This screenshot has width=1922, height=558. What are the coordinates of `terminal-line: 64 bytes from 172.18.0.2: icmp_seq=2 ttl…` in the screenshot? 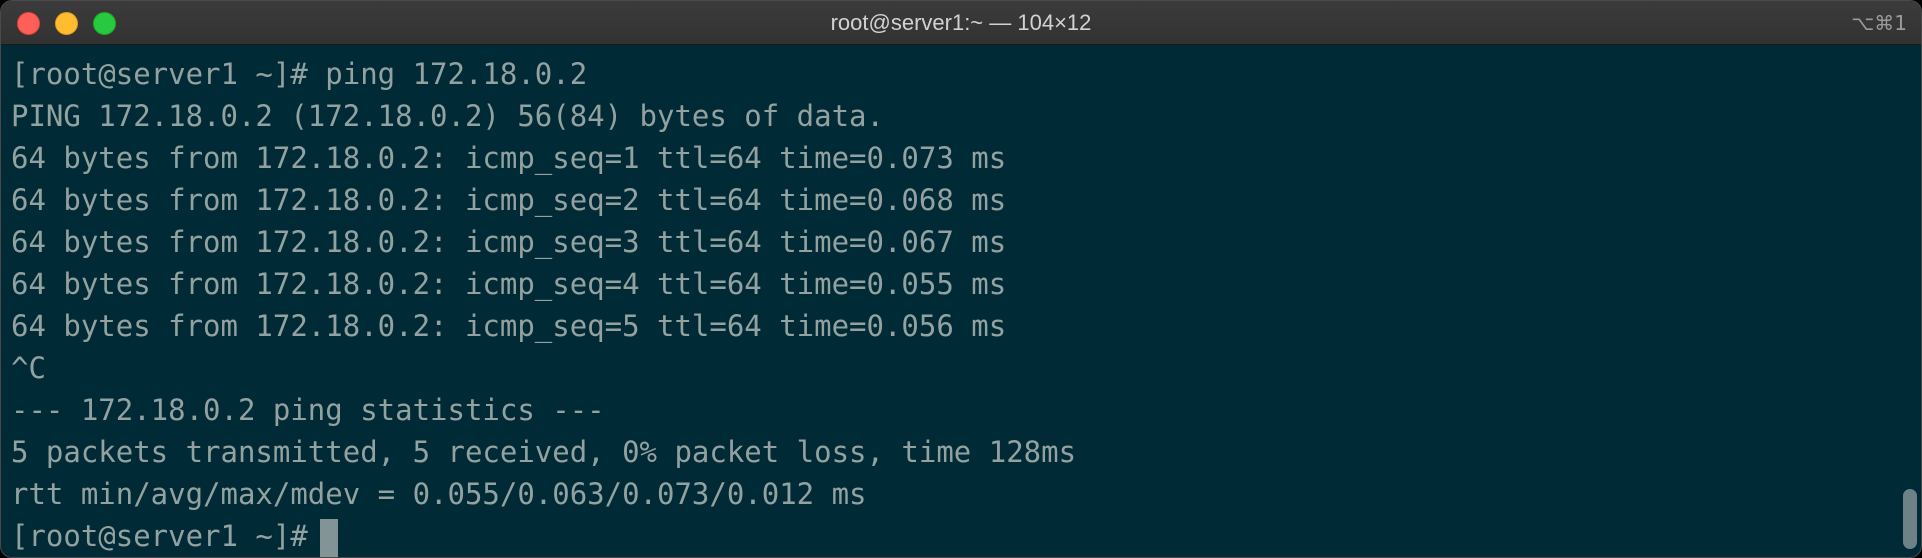 It's located at (509, 200).